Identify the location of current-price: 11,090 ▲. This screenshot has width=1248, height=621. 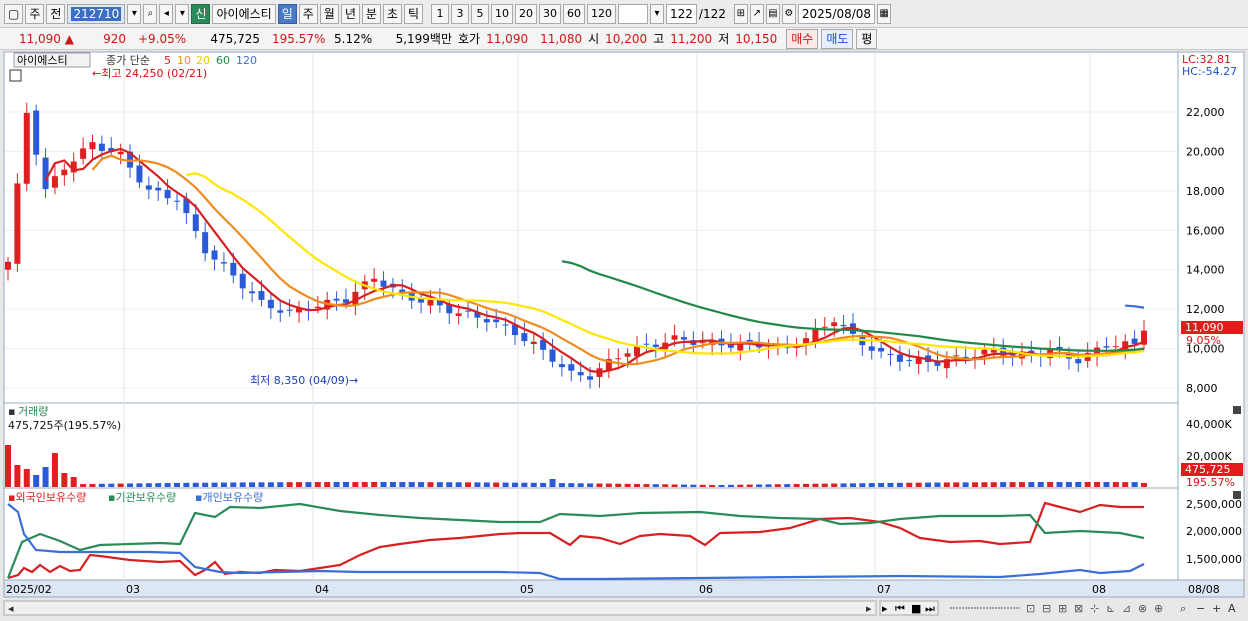
(46, 38).